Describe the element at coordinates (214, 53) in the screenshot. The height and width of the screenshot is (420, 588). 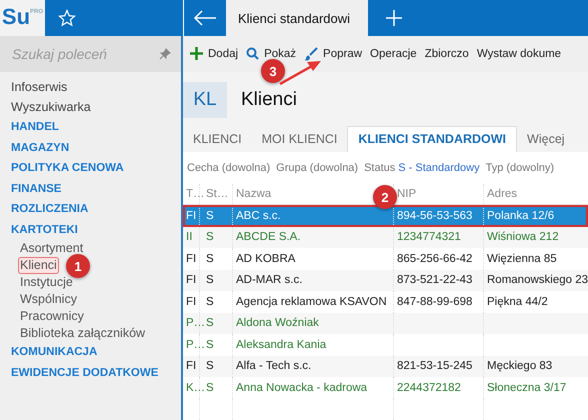
I see `plus-toolbar-button: Dodaj` at that location.